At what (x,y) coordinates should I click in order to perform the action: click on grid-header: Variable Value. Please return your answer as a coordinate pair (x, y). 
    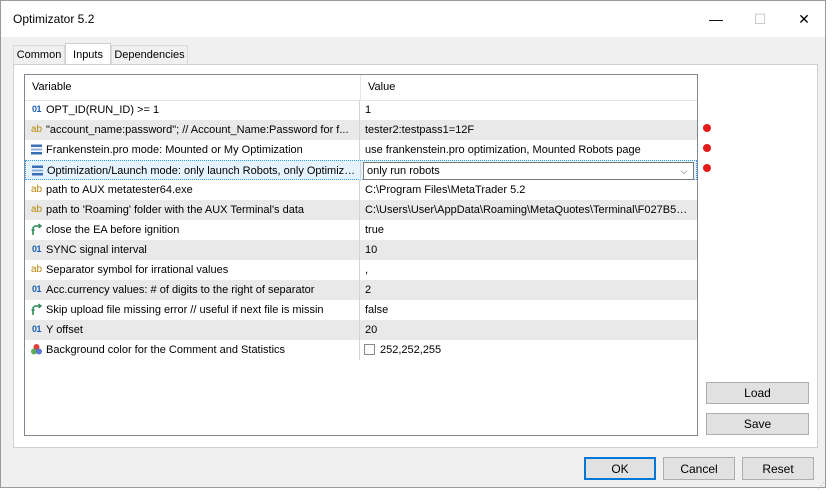
    Looking at the image, I should click on (361, 88).